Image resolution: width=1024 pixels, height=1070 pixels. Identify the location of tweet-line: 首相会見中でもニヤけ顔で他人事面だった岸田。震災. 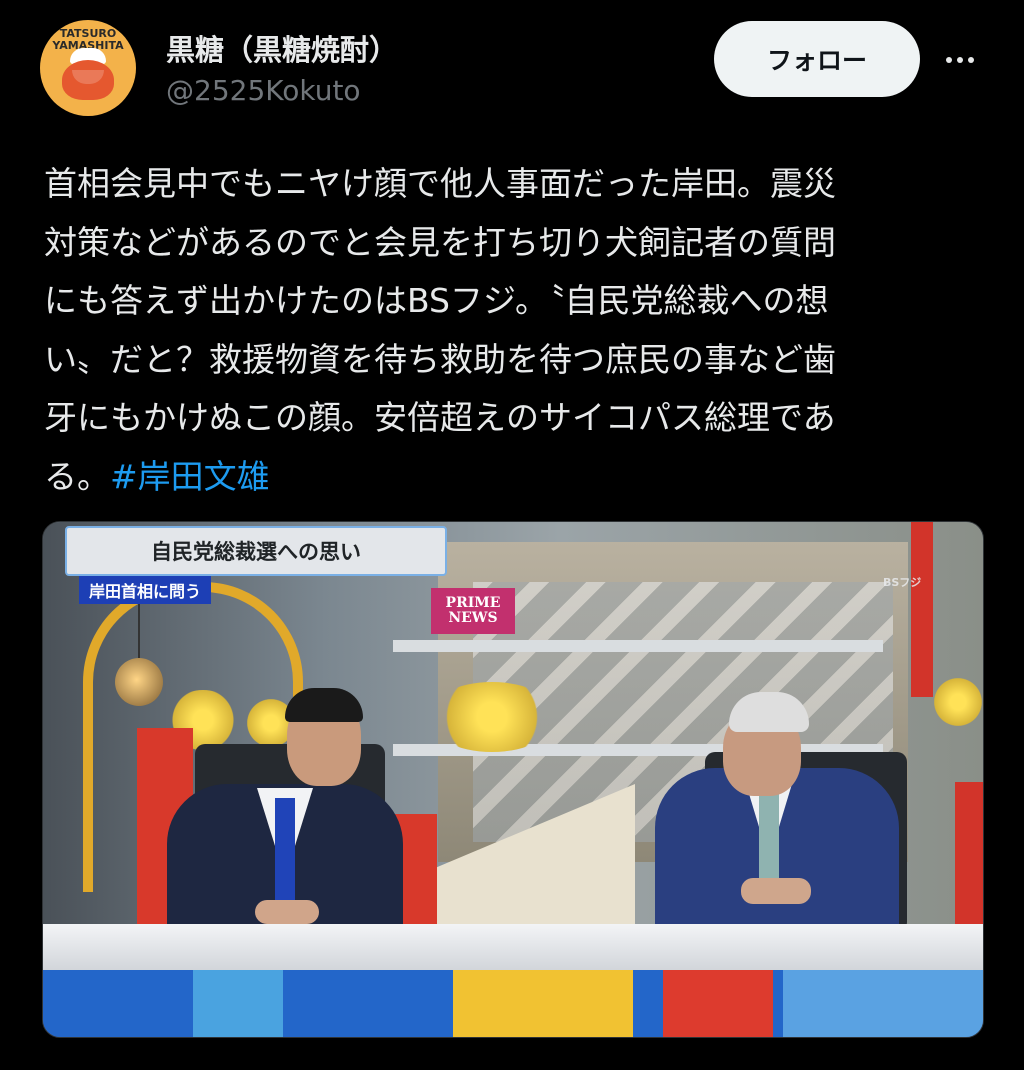
(440, 183).